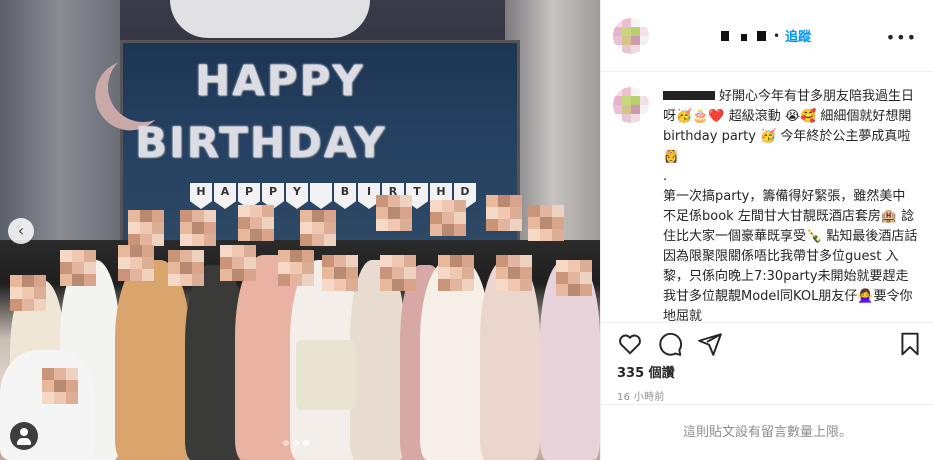  I want to click on avatar, so click(631, 35).